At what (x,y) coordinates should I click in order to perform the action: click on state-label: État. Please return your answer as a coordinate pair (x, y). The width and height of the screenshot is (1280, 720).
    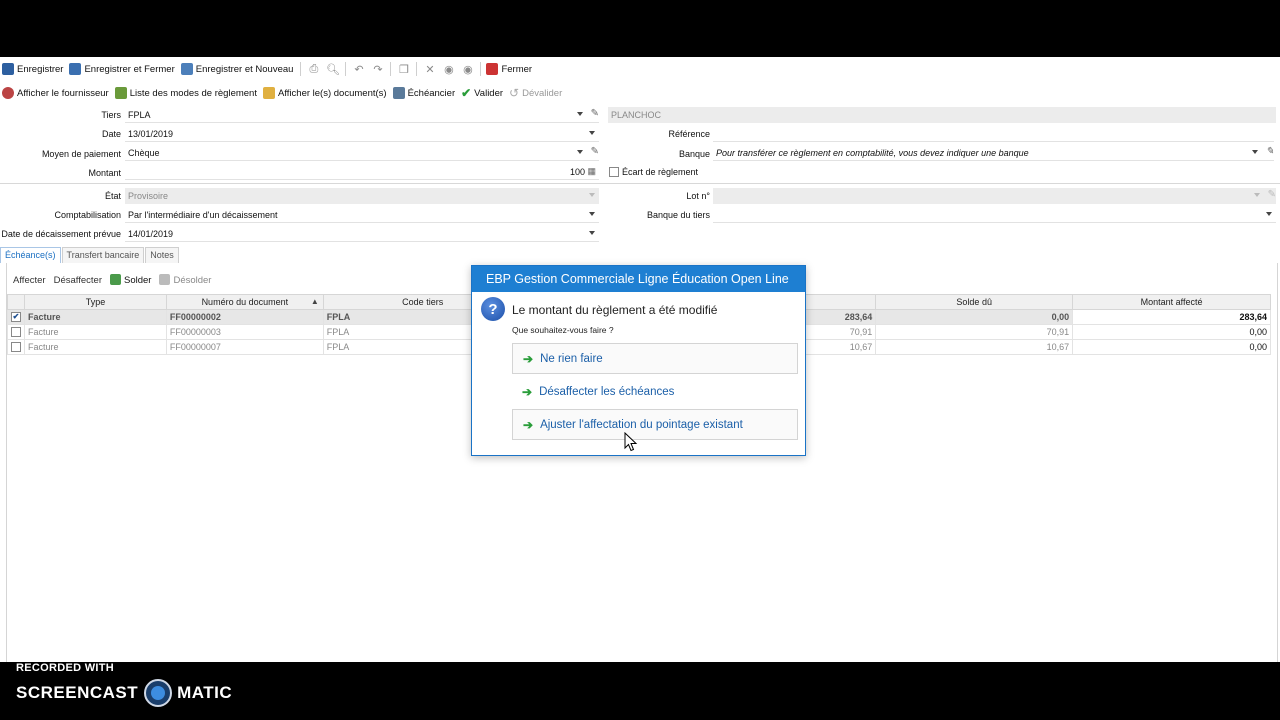
    Looking at the image, I should click on (112, 196).